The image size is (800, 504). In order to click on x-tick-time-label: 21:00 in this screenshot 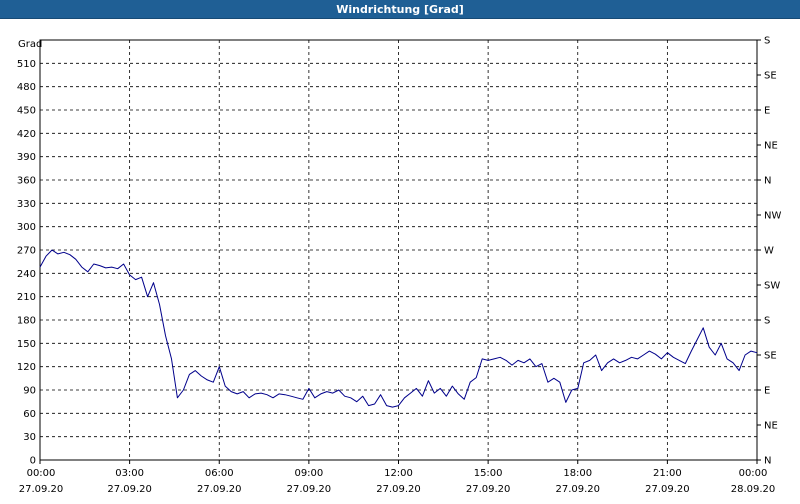, I will do `click(667, 473)`.